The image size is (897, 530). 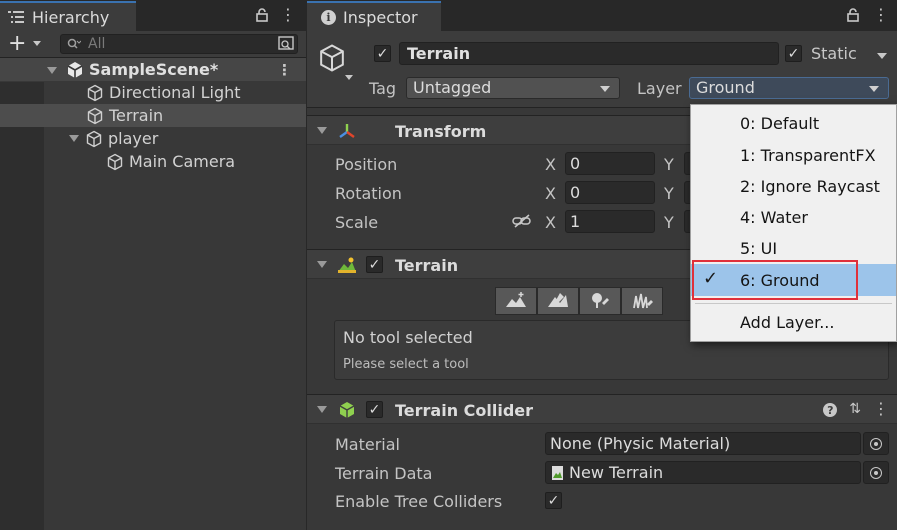 I want to click on terrain-data-object-field: New Terrain, so click(x=703, y=472).